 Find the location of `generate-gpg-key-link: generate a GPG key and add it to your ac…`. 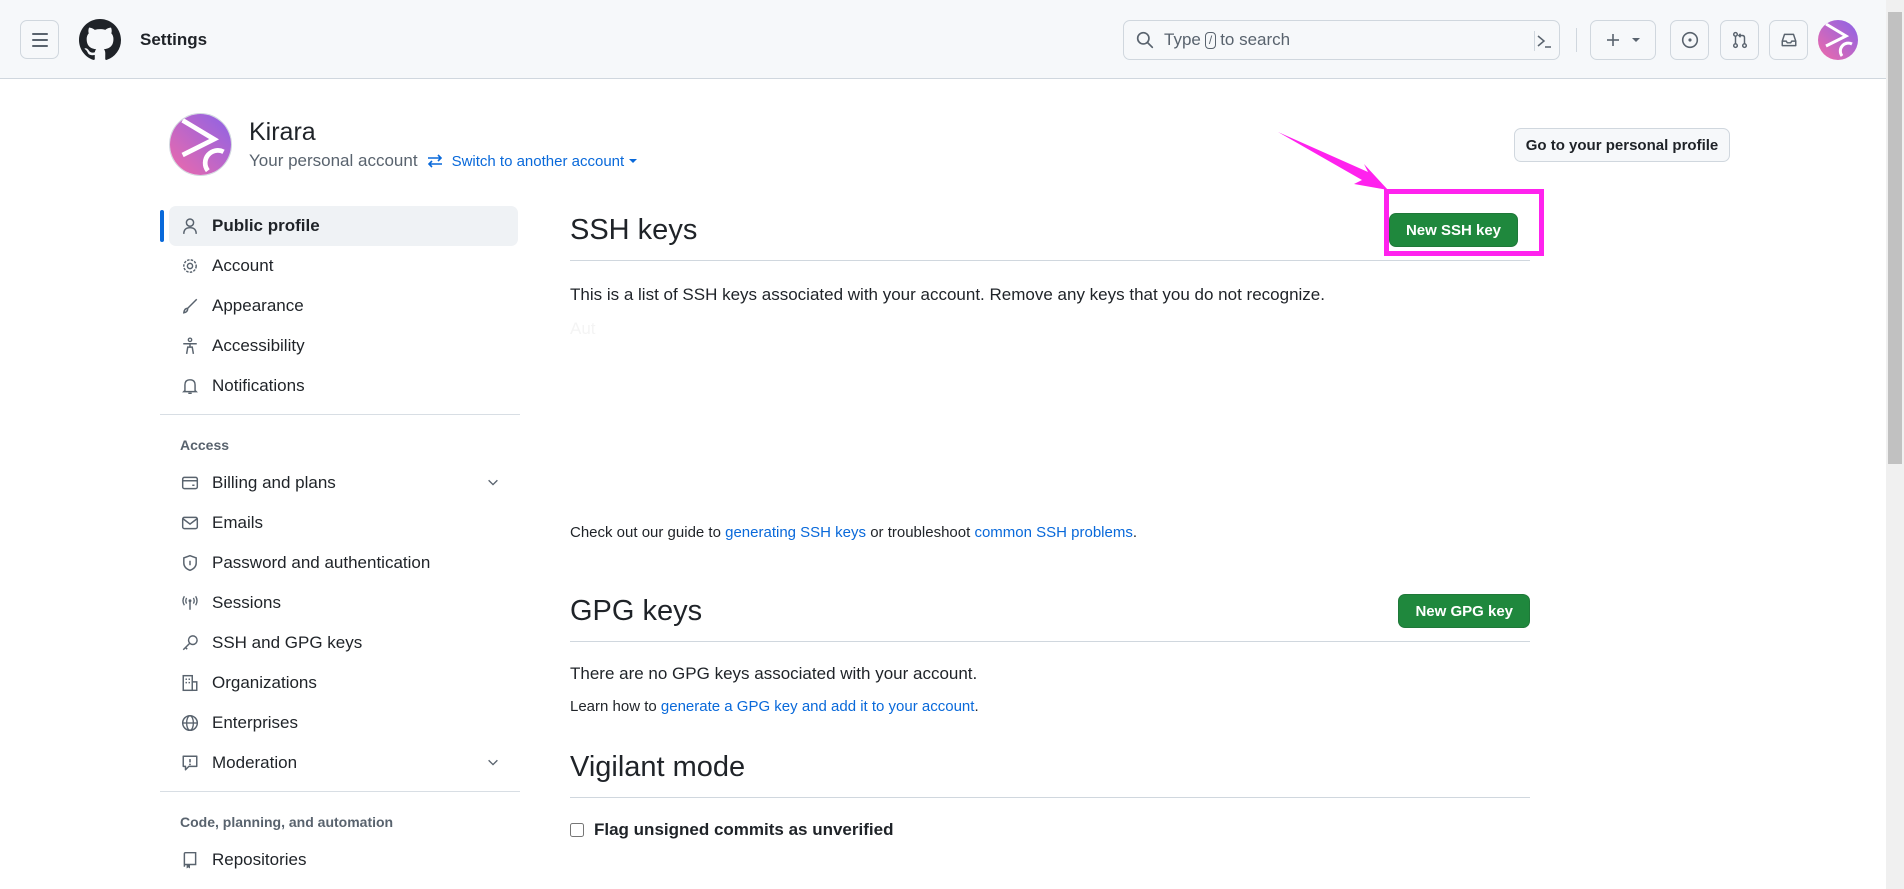

generate-gpg-key-link: generate a GPG key and add it to your ac… is located at coordinates (818, 706).